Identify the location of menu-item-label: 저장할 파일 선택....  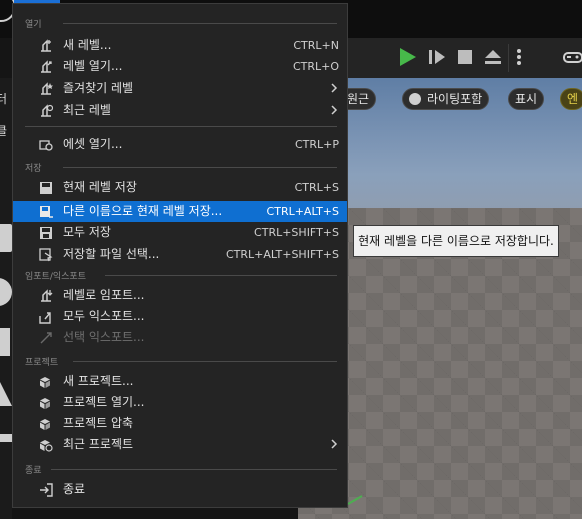
(111, 254).